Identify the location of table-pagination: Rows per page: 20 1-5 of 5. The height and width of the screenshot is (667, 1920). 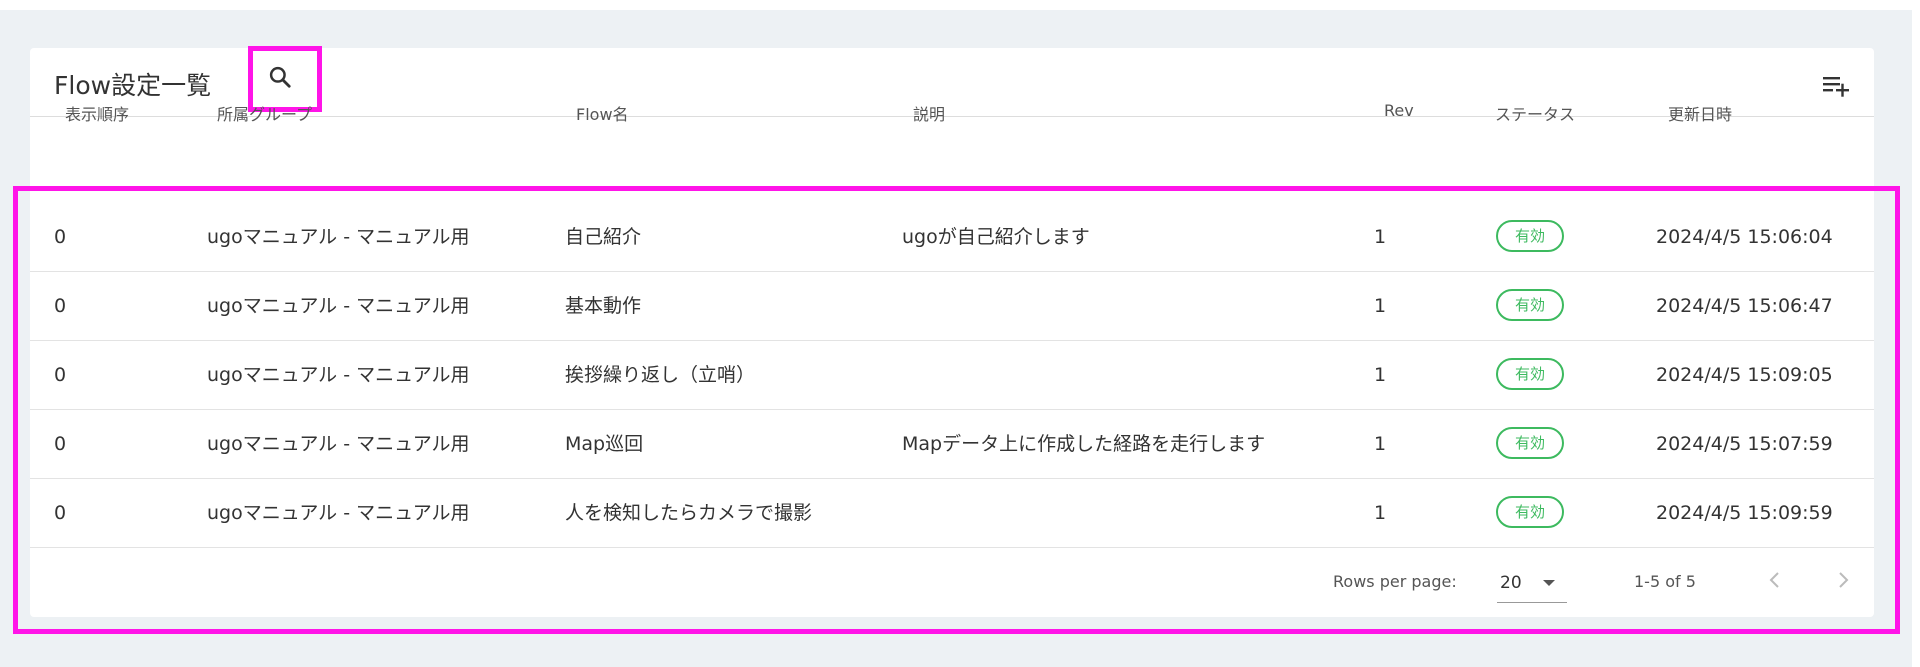
(952, 582).